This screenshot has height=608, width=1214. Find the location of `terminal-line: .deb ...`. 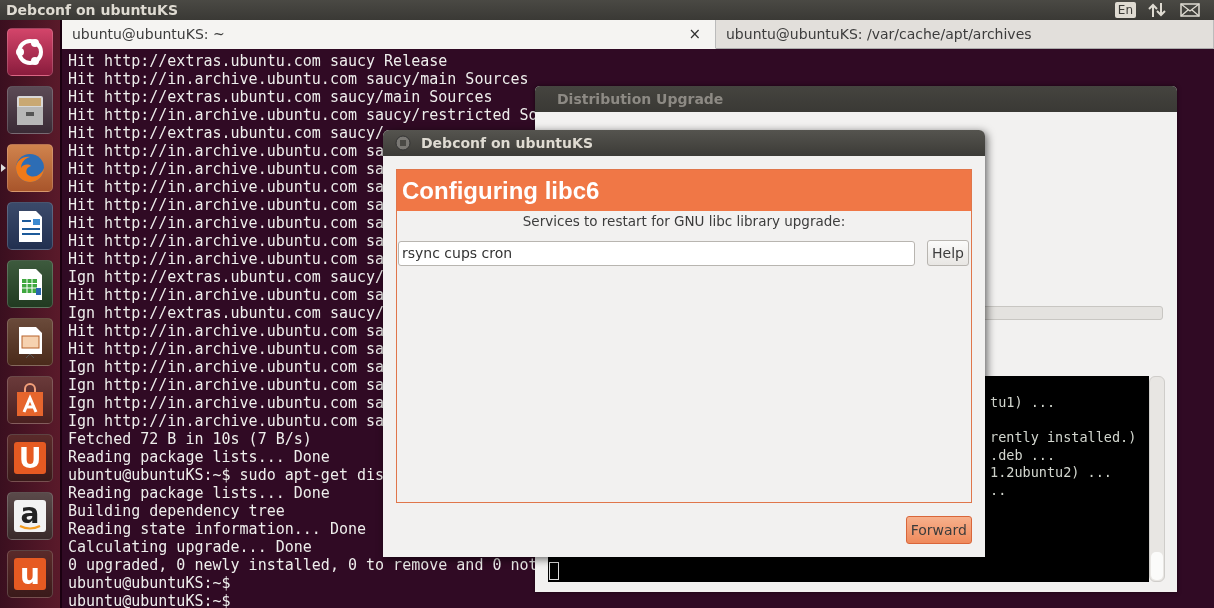

terminal-line: .deb ... is located at coordinates (1023, 454).